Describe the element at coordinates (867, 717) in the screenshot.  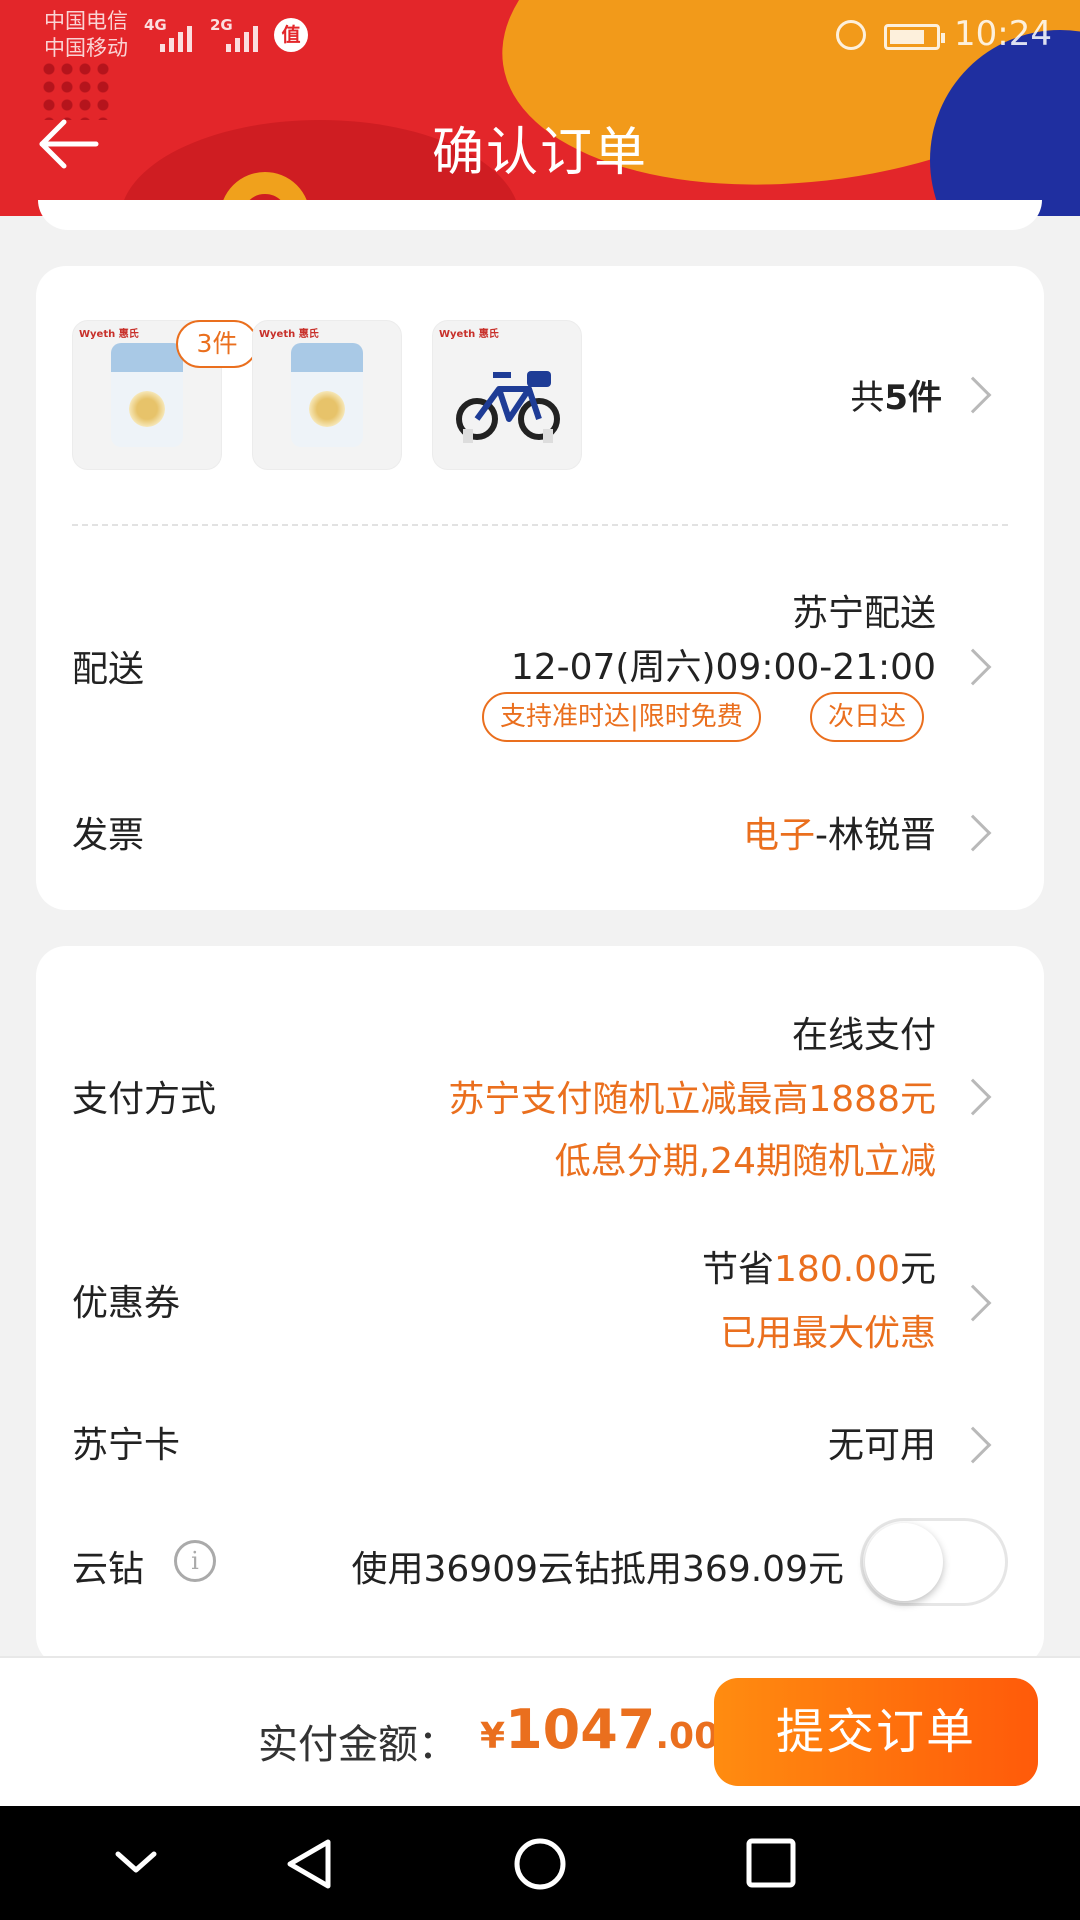
I see `delivery-tag-nextday: 次日达` at that location.